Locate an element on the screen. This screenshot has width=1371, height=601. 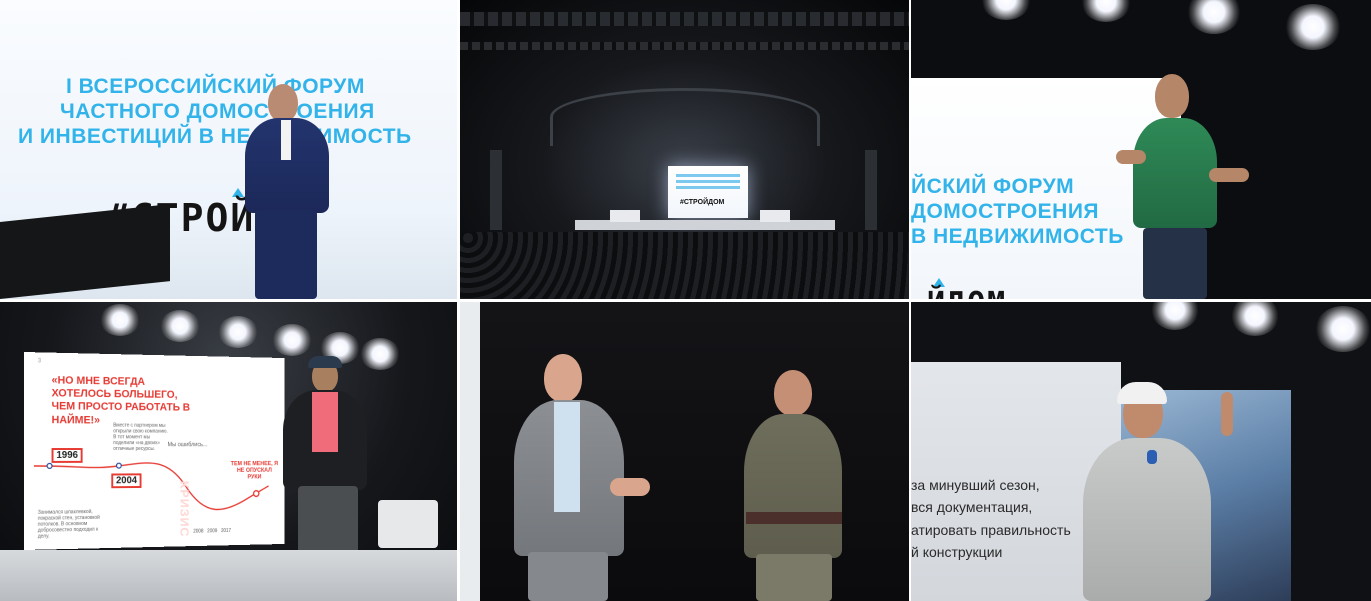
forum-title-line2: ЧАСТНОГО ДОМОСТРОЕНИЯ is located at coordinates (217, 111).